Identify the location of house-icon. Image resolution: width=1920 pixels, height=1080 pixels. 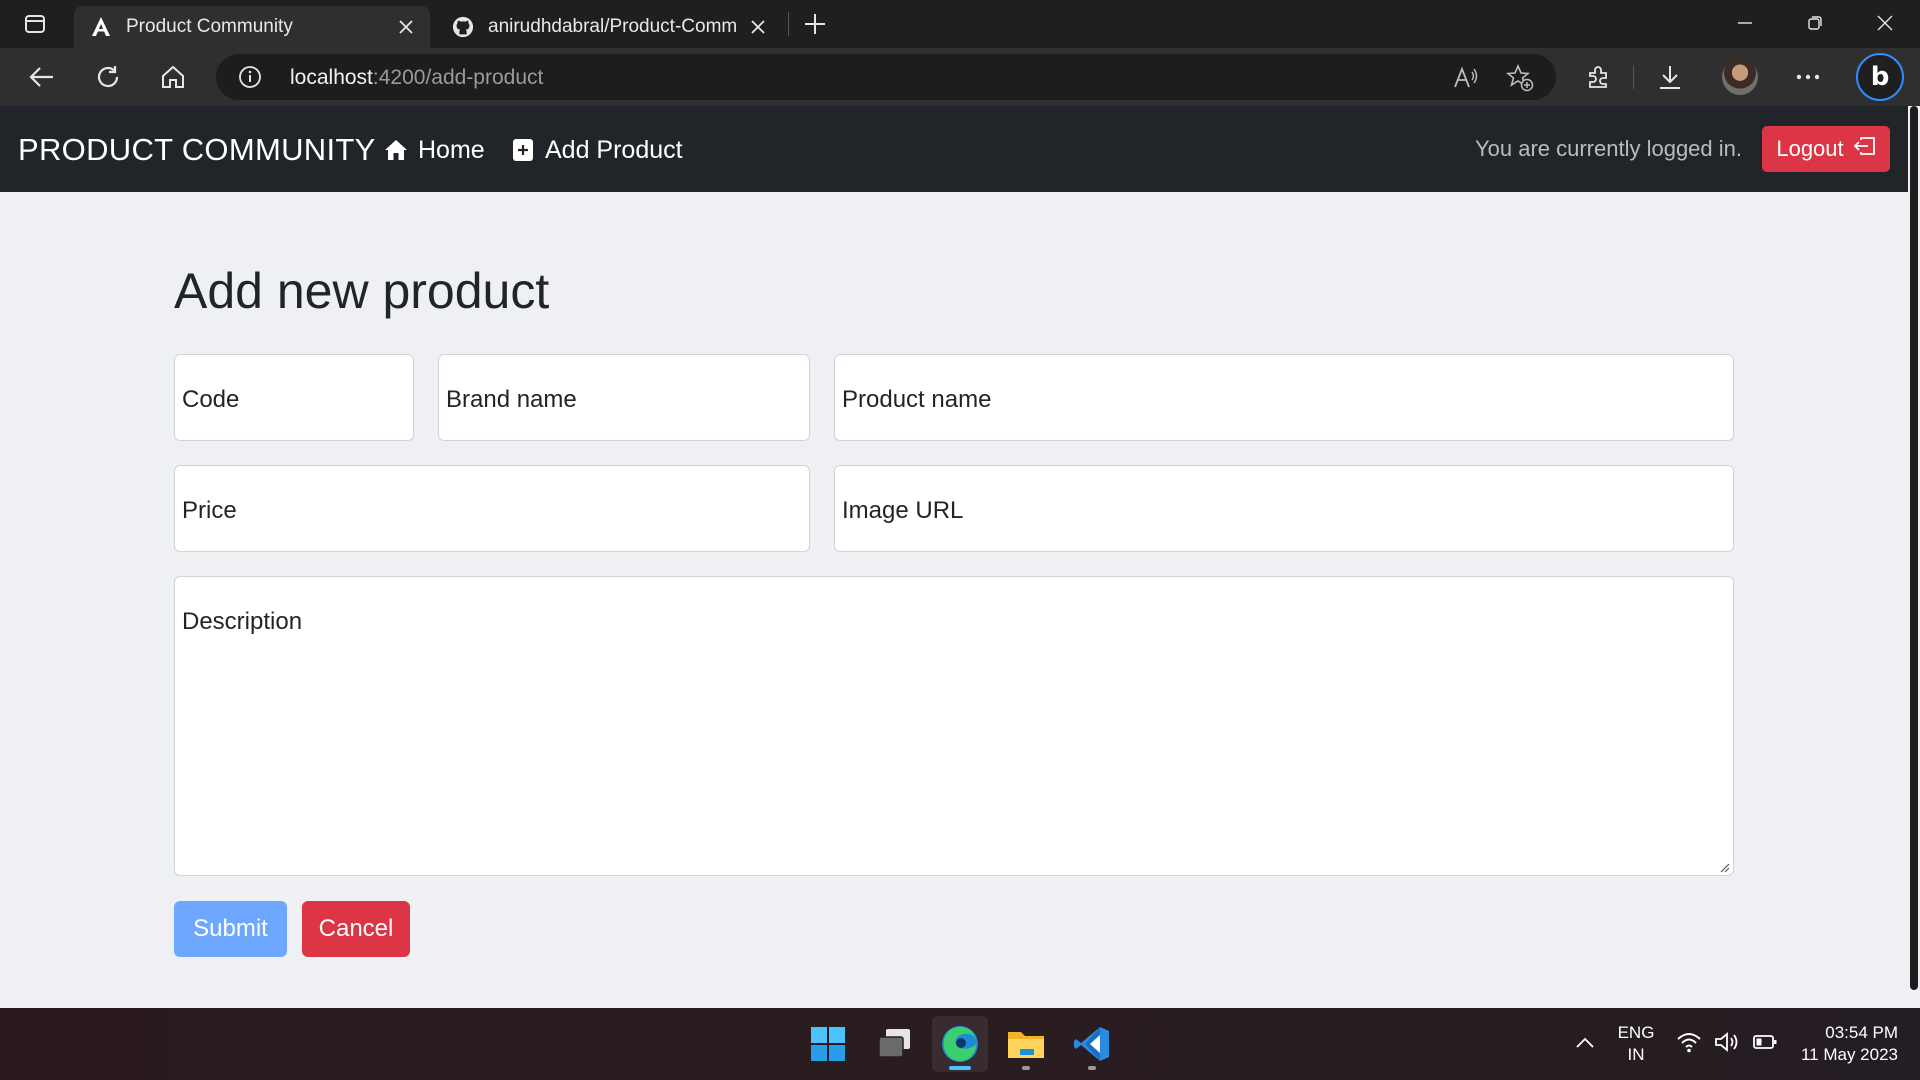
(396, 150).